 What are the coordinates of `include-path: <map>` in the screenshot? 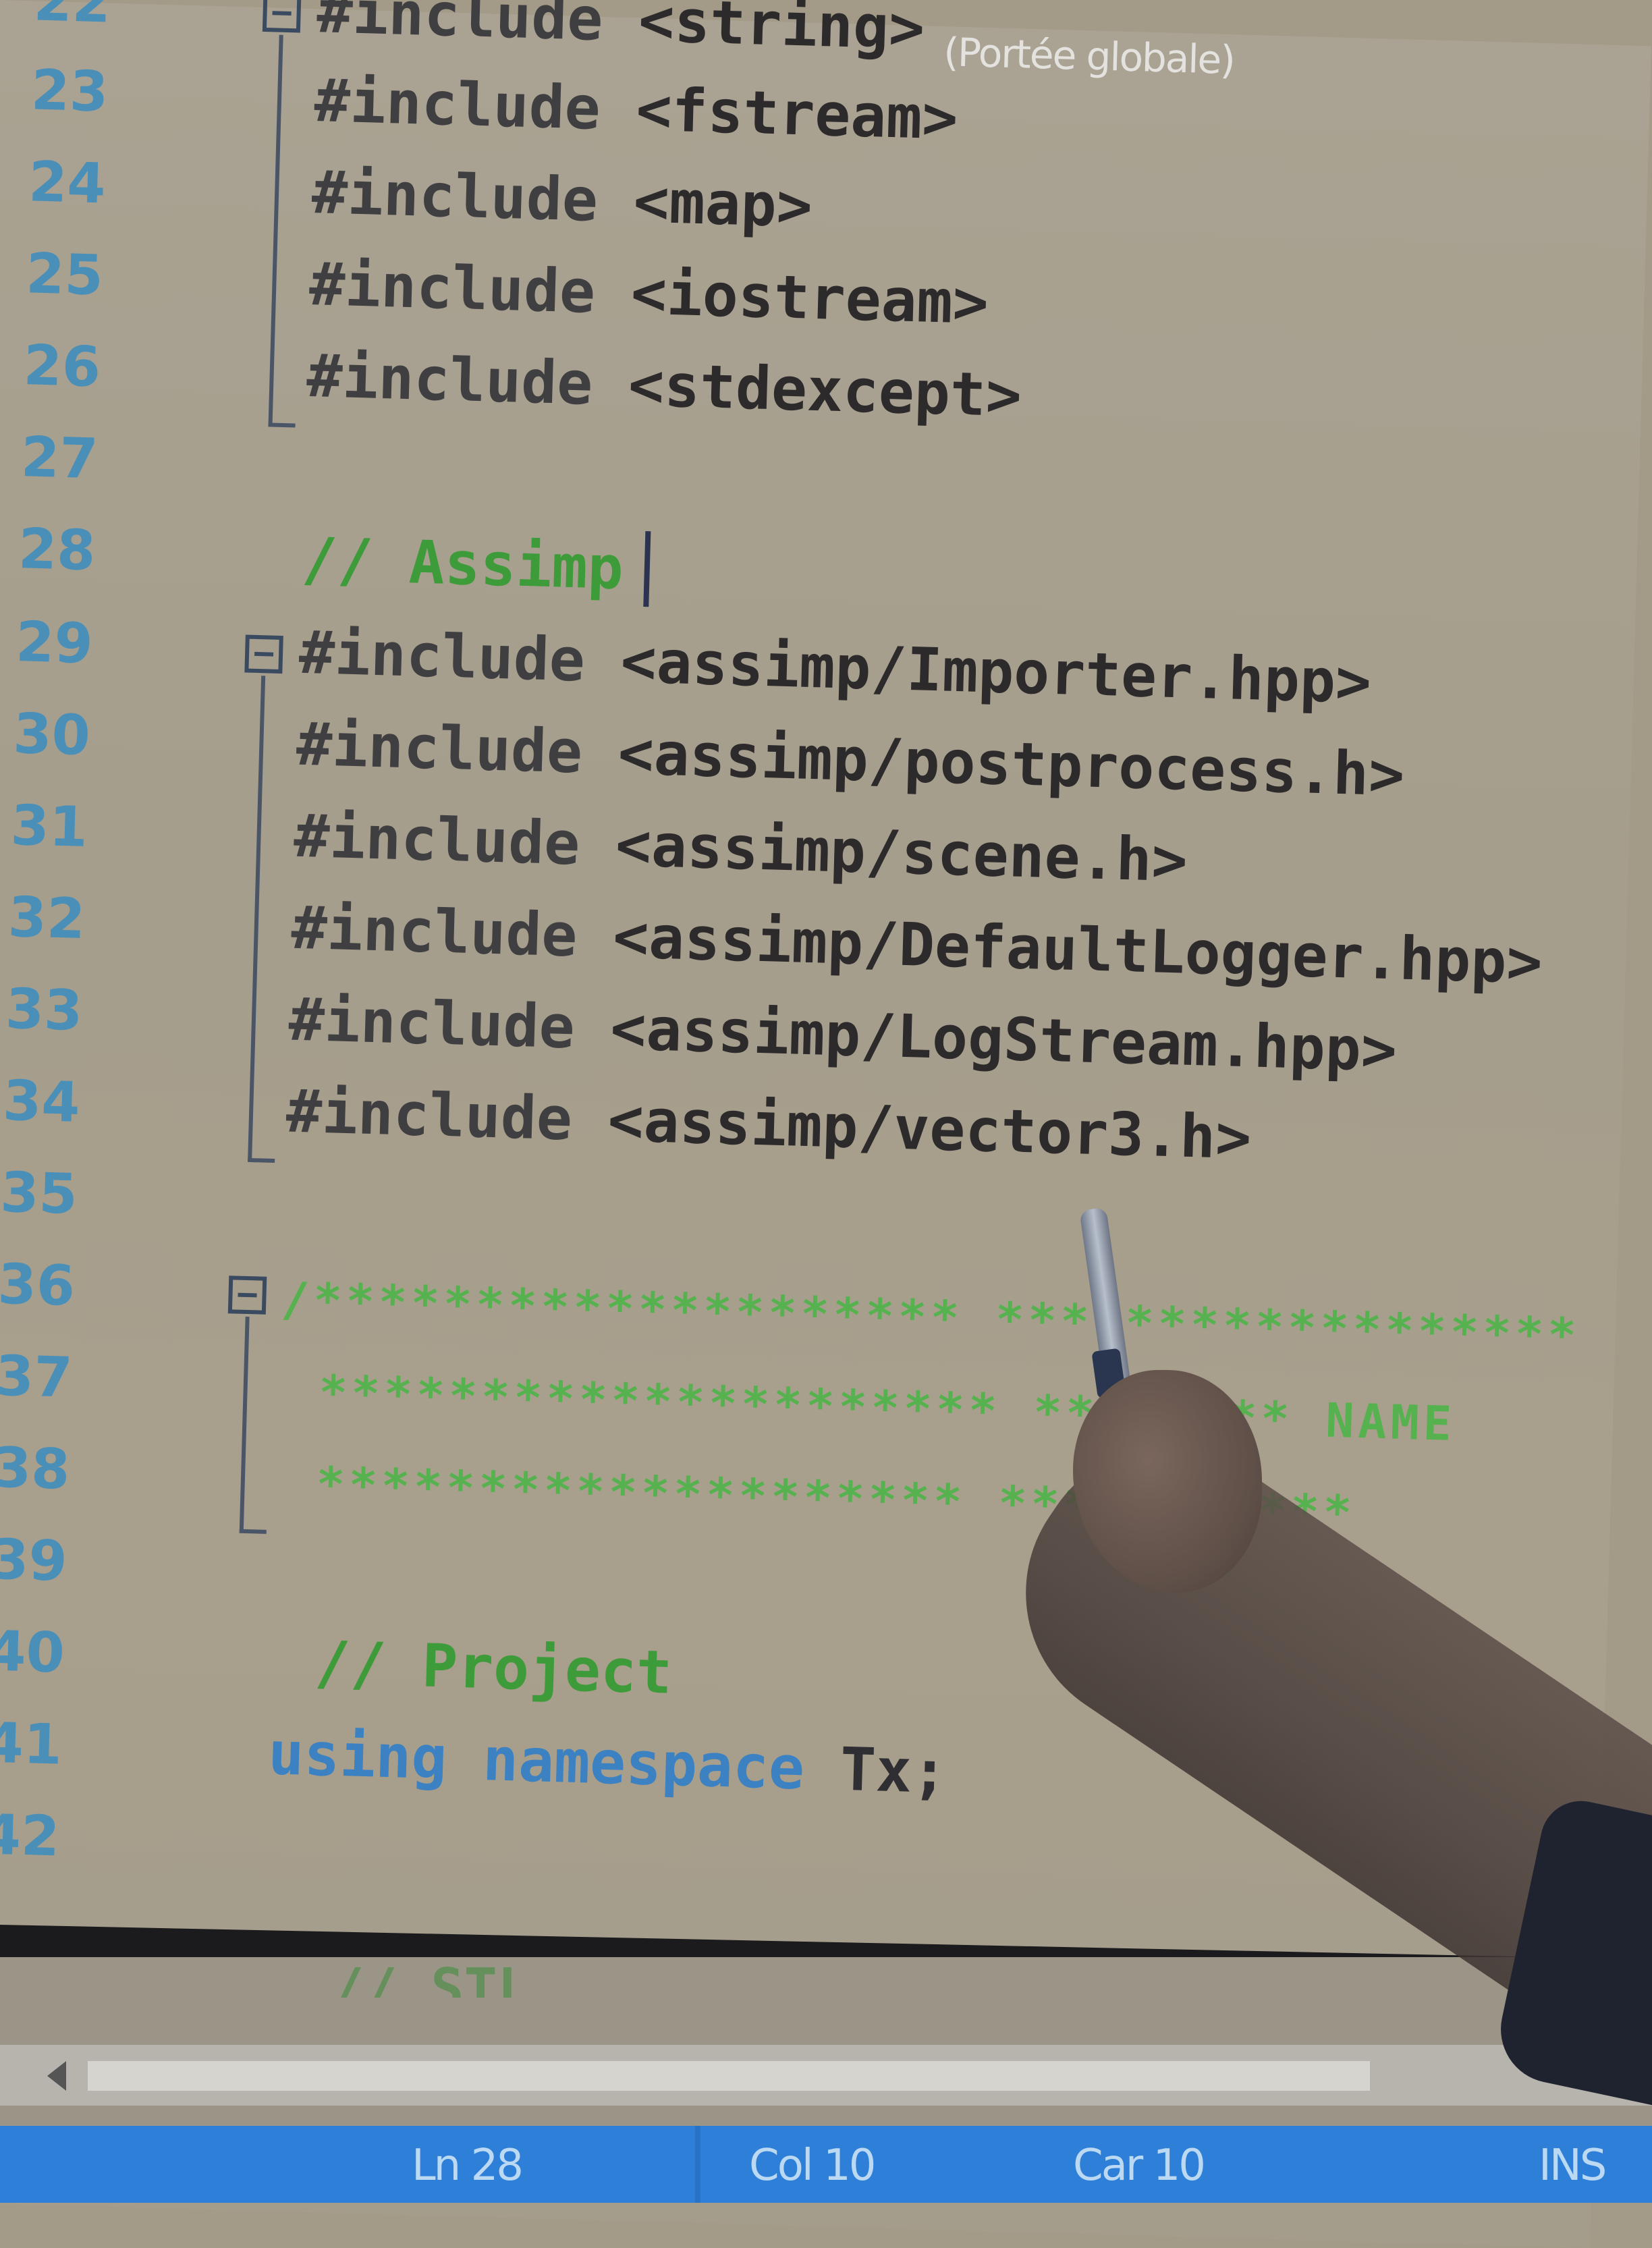 It's located at (723, 204).